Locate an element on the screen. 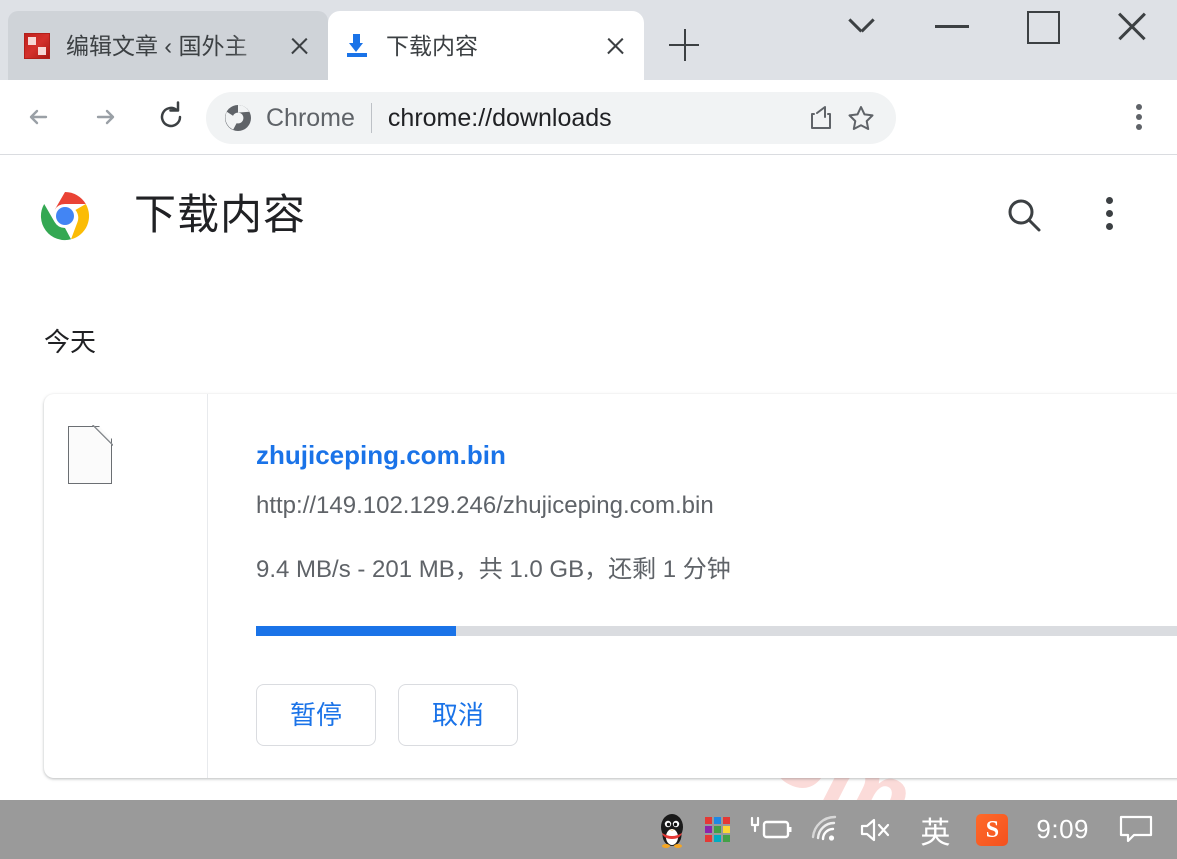  download-actions: 暂停 取消 is located at coordinates (387, 715).